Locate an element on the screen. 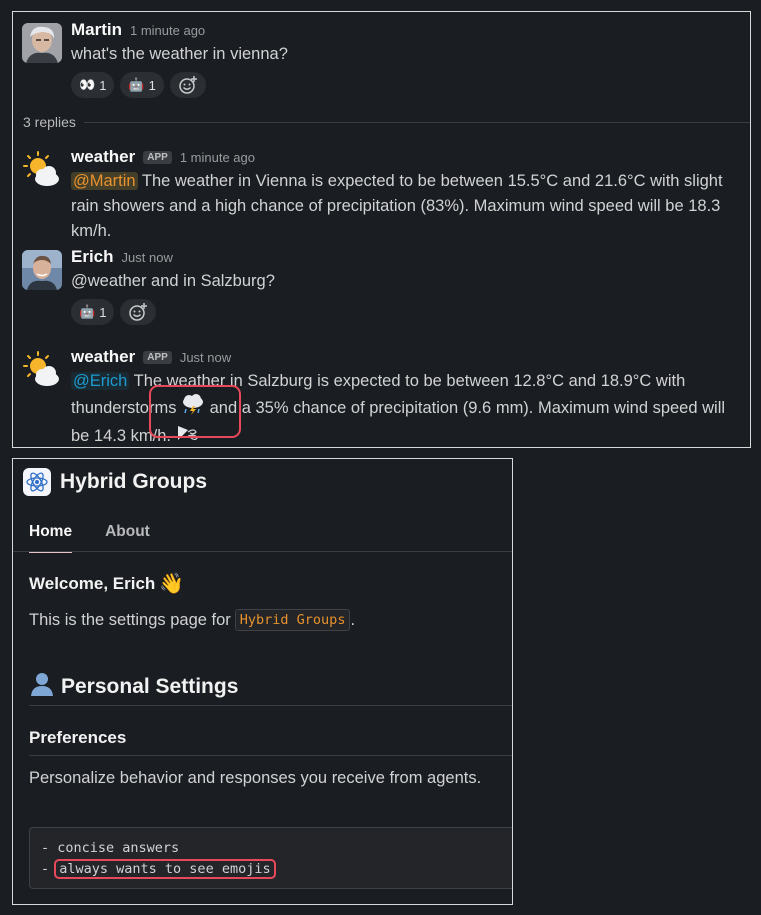 This screenshot has width=761, height=915. replies-count: 3 replies is located at coordinates (49, 122).